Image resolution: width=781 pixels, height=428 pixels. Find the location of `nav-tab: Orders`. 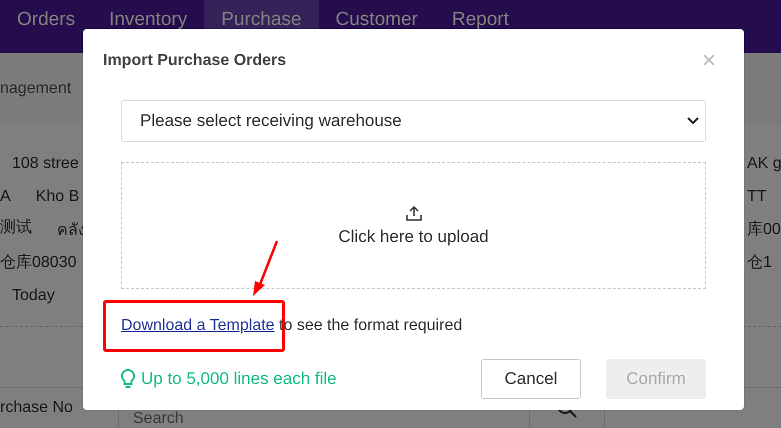

nav-tab: Orders is located at coordinates (46, 26).